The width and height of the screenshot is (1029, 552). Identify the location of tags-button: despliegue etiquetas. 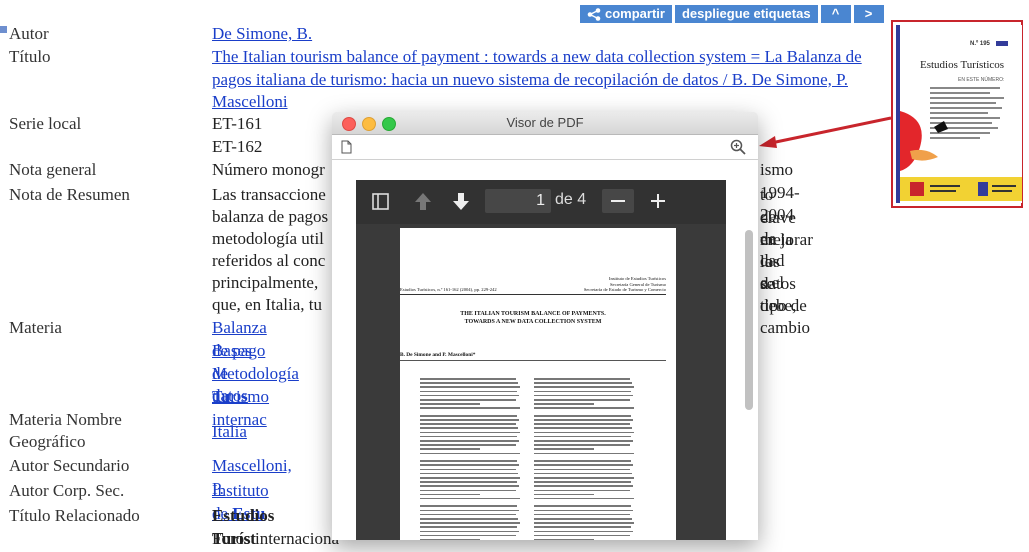
(746, 14).